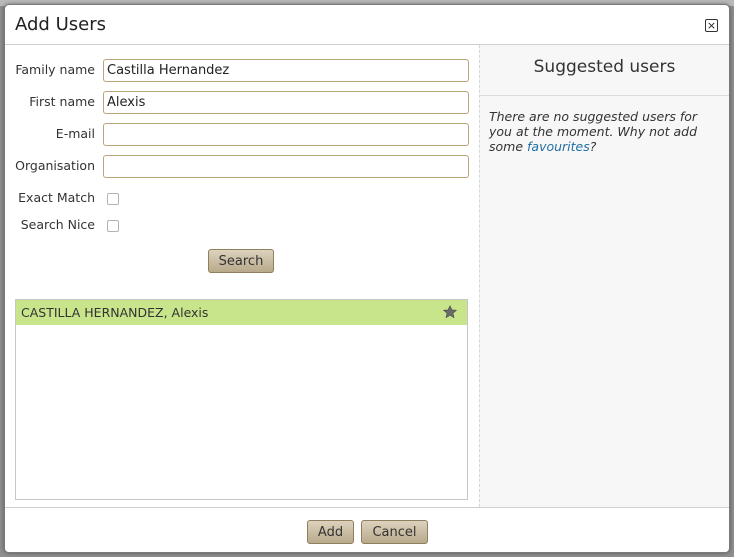  I want to click on email-input, so click(286, 134).